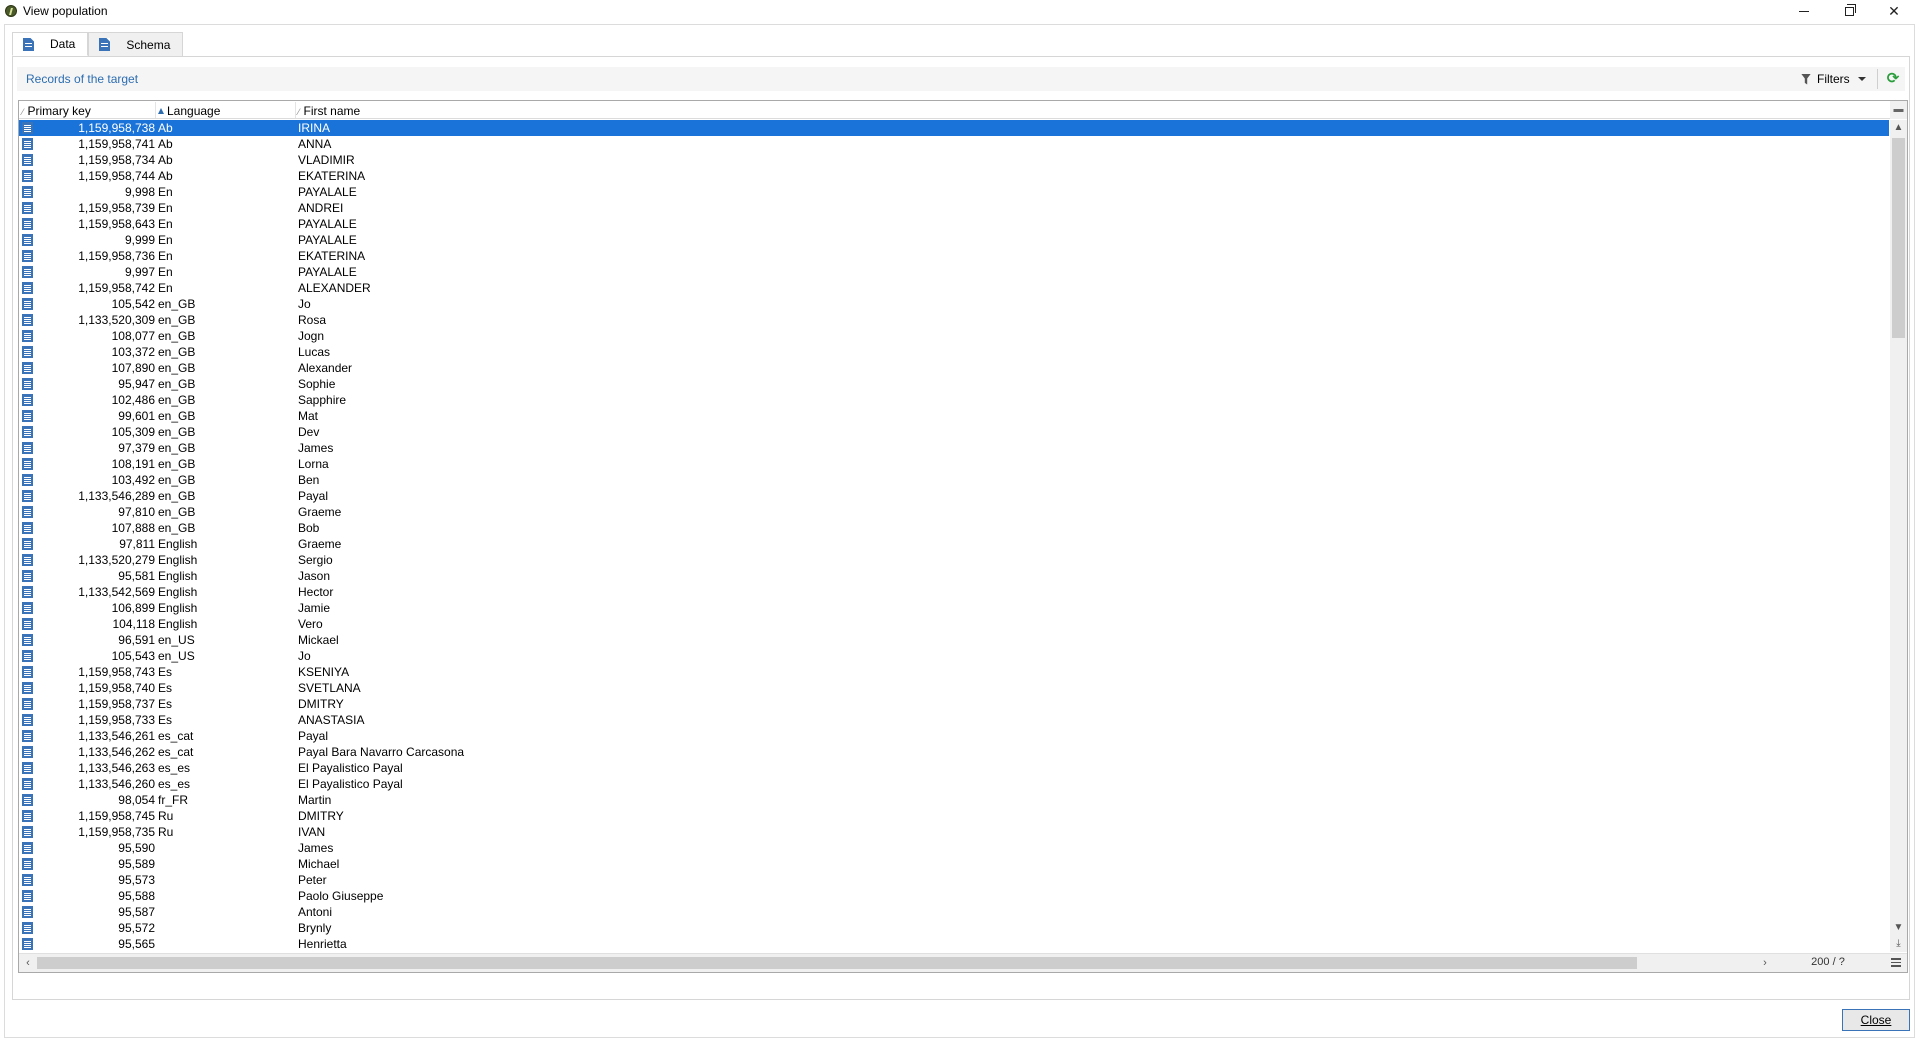  Describe the element at coordinates (954, 208) in the screenshot. I see `table-row: 1,159,958,739 En ANDREI` at that location.